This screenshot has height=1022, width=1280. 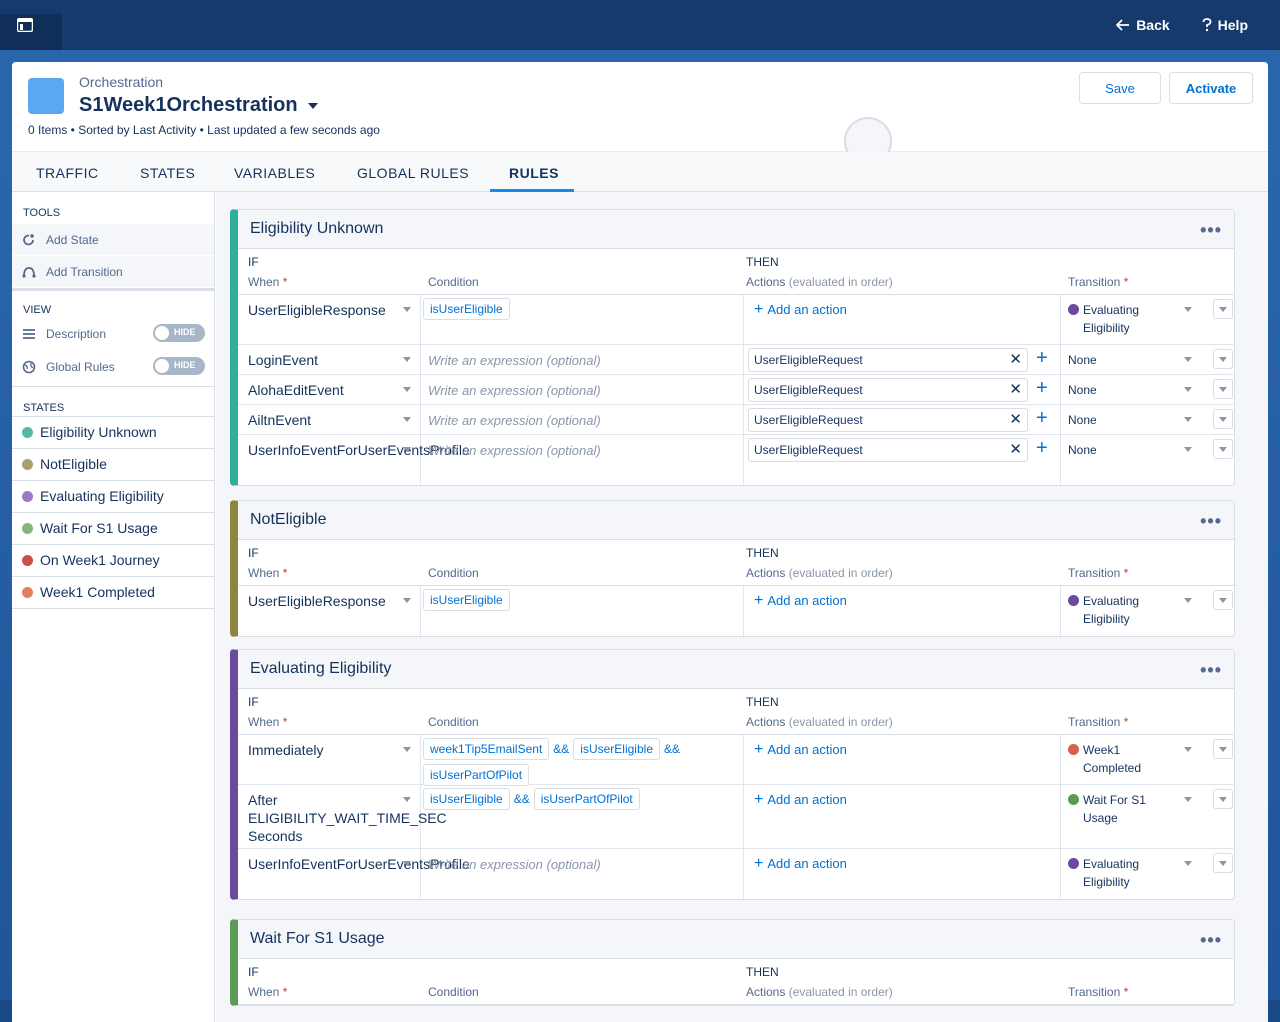 I want to click on help-link: Help, so click(x=1225, y=25).